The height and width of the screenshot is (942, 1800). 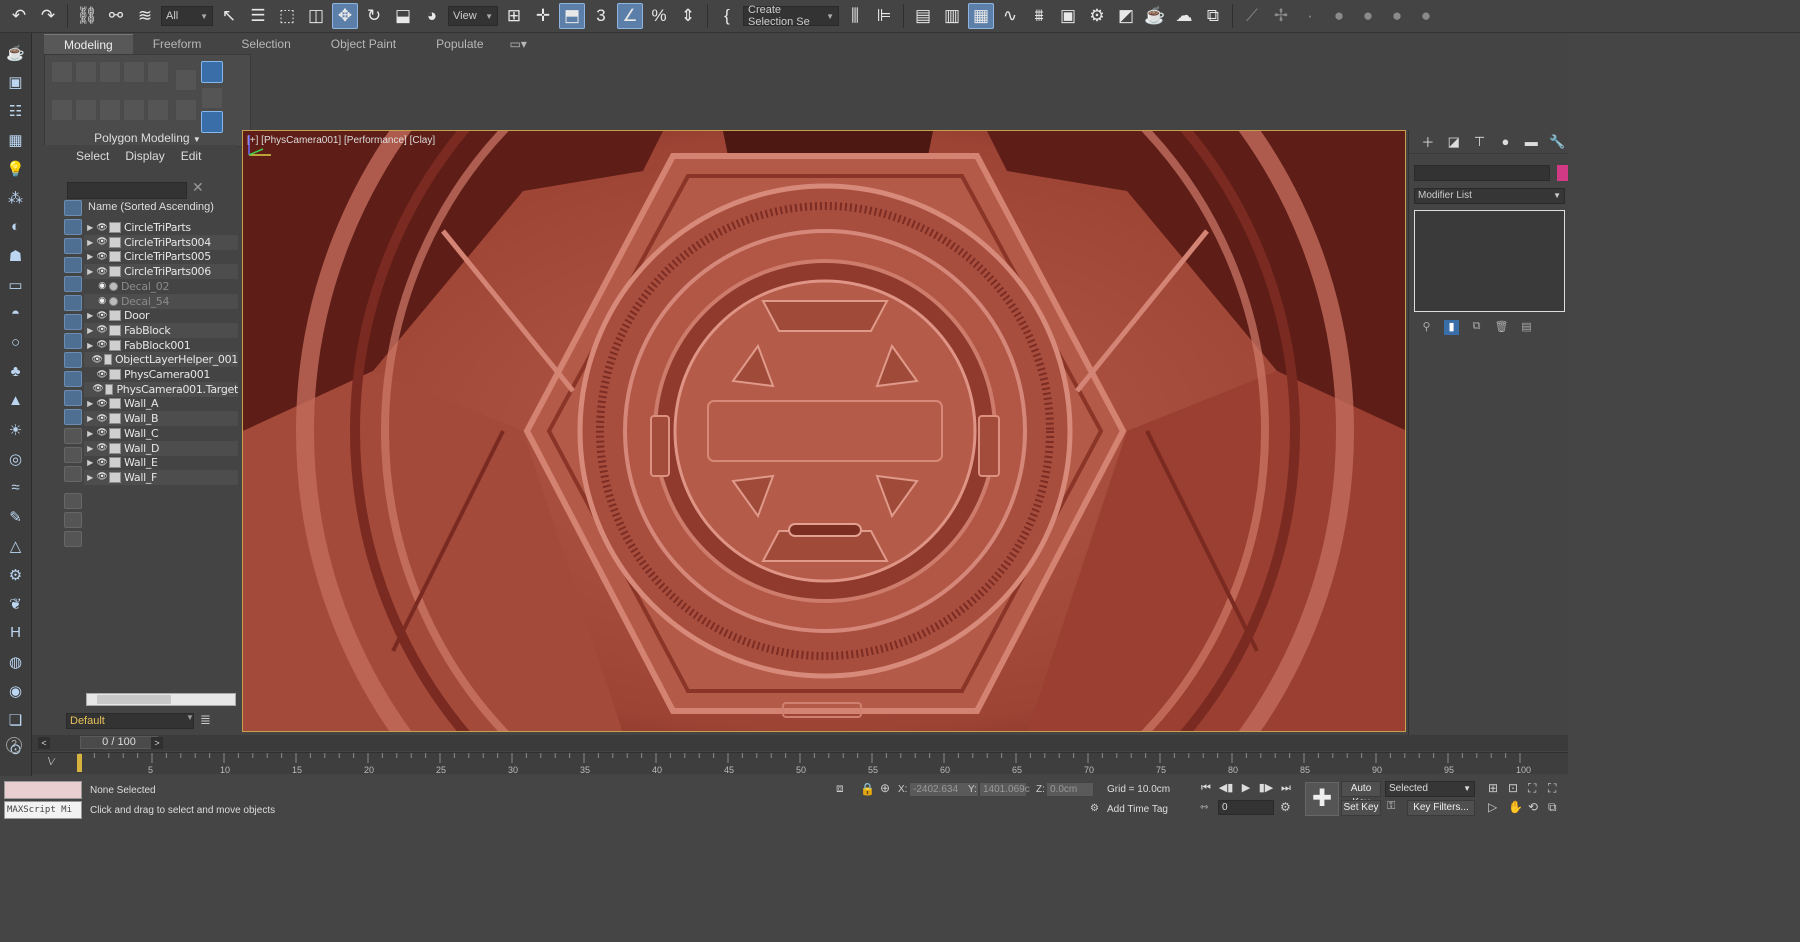 I want to click on filter-icon, so click(x=73, y=520).